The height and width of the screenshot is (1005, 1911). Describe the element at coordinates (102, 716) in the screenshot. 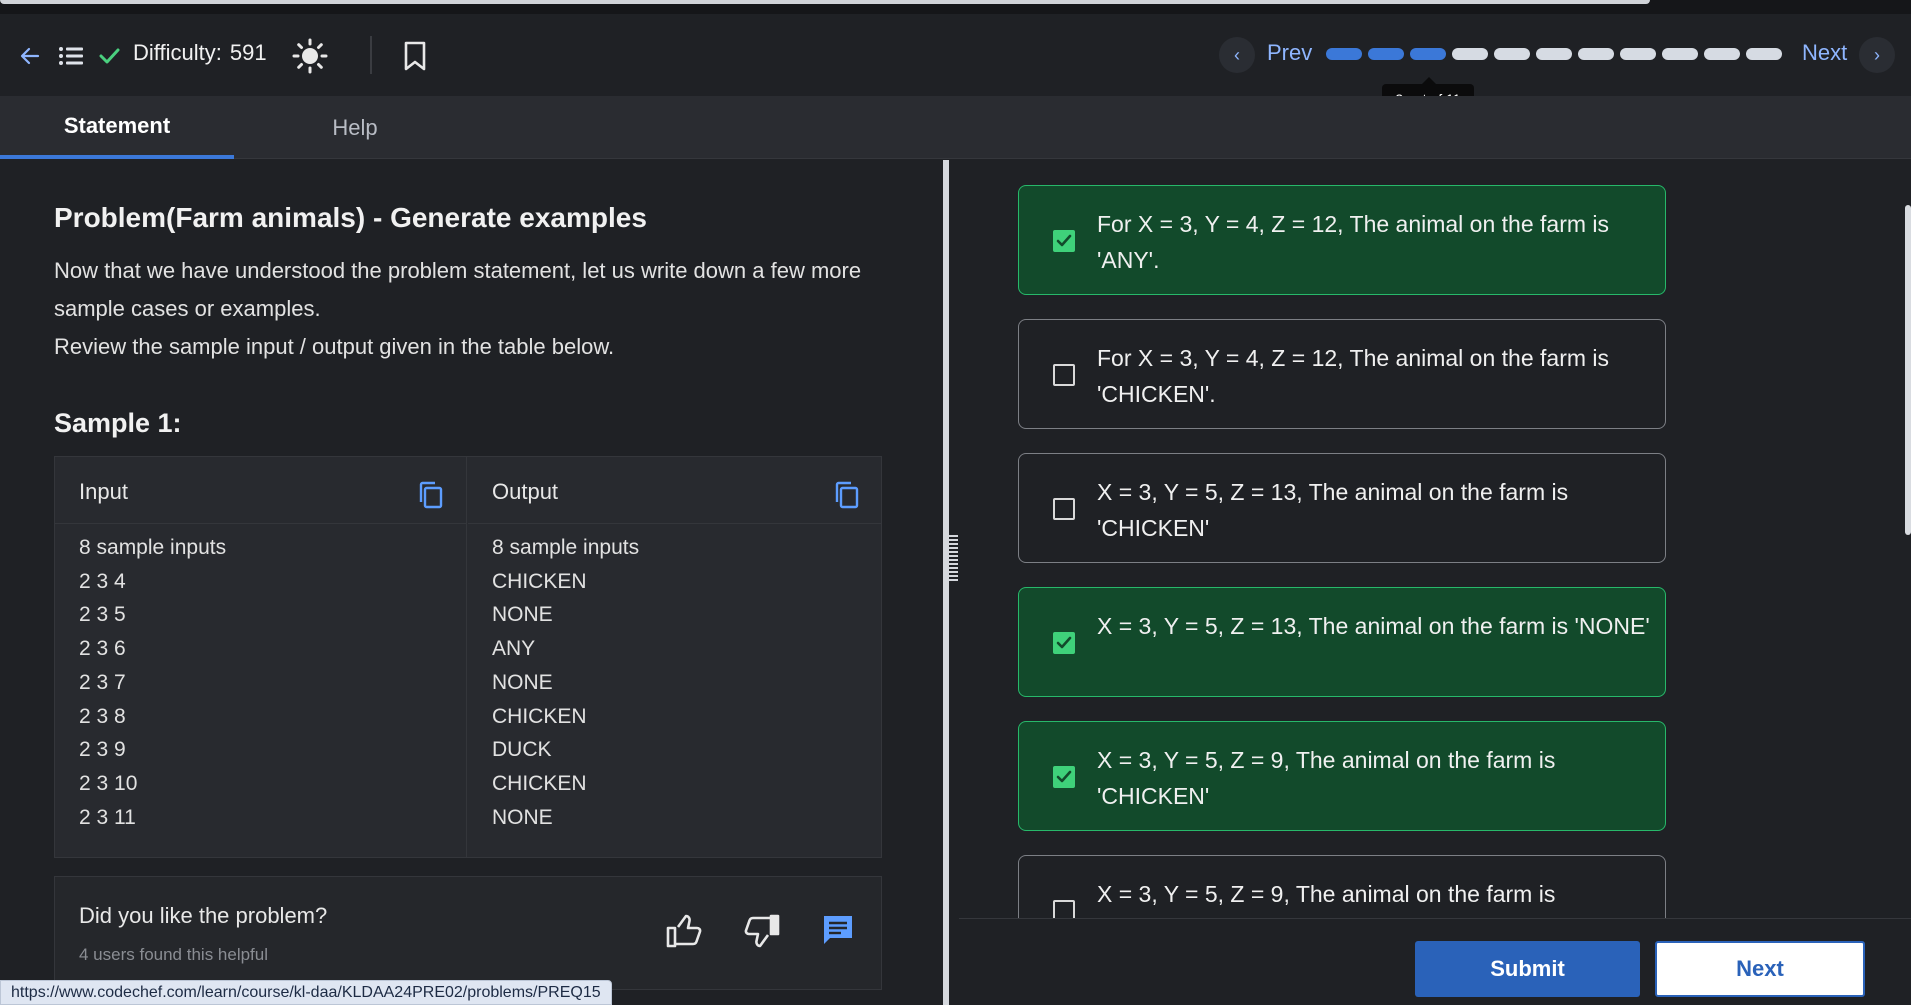

I see `table-row: 2 3 8` at that location.